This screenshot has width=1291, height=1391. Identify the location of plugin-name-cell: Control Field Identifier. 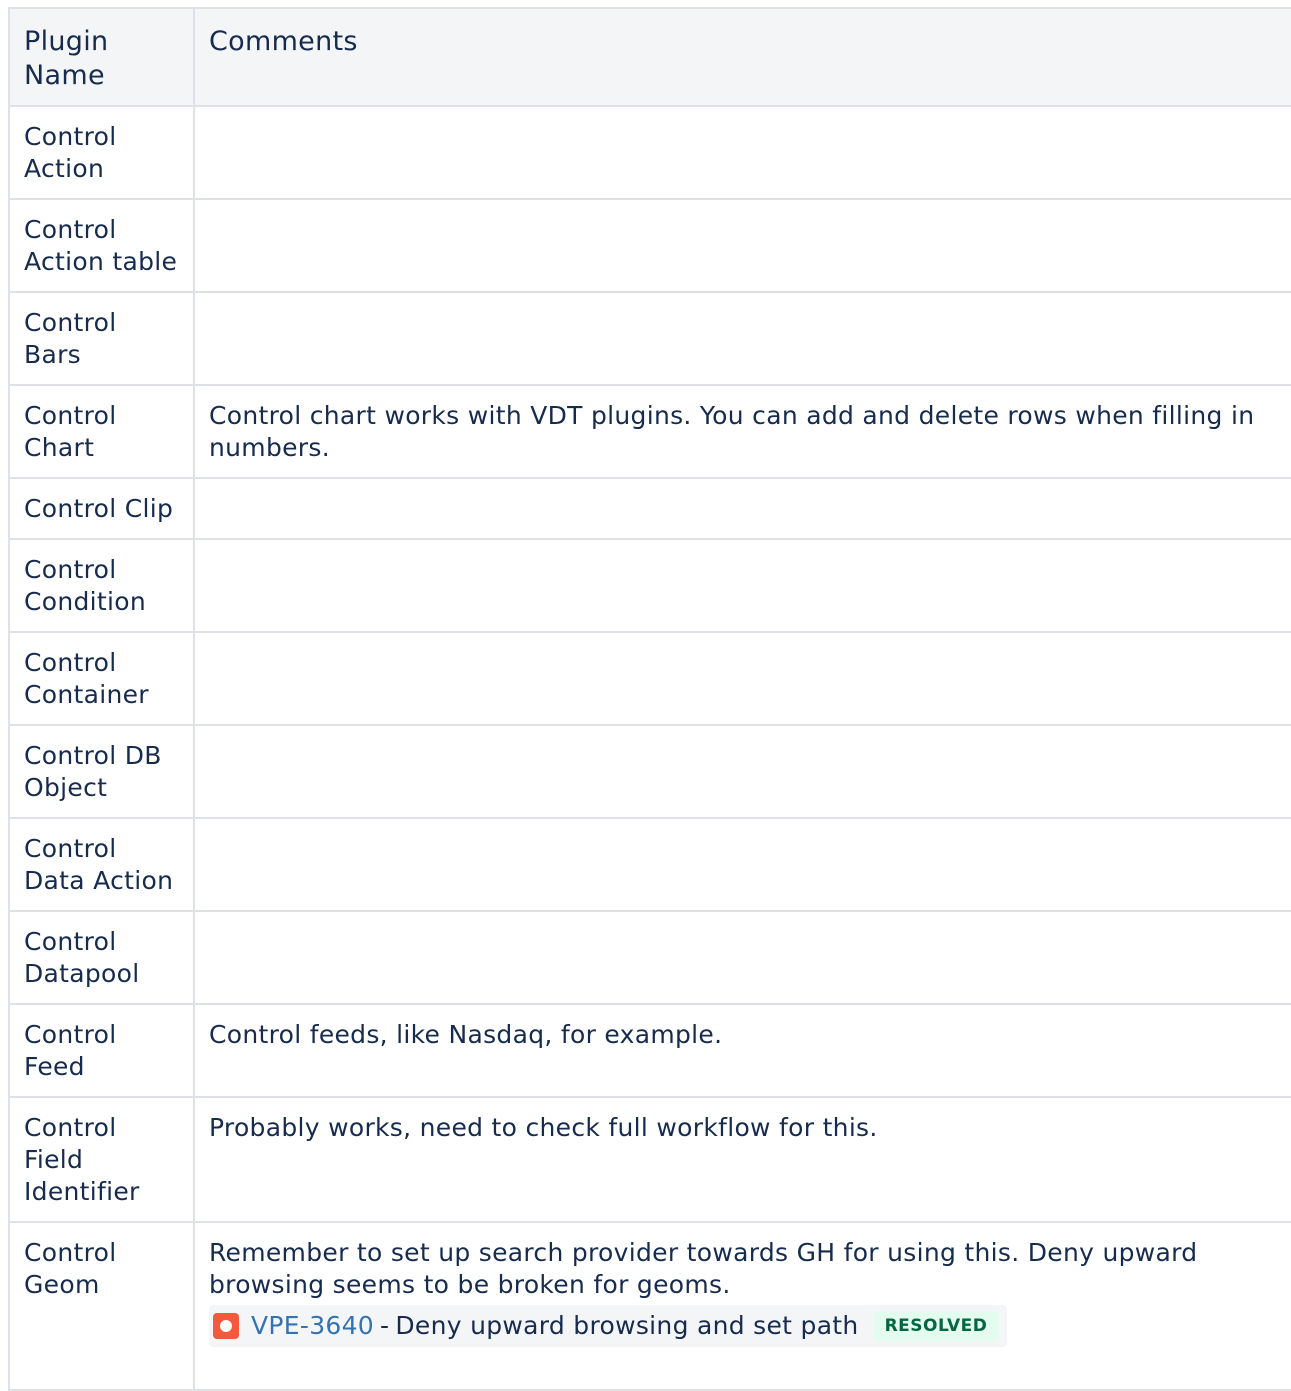
(101, 1159).